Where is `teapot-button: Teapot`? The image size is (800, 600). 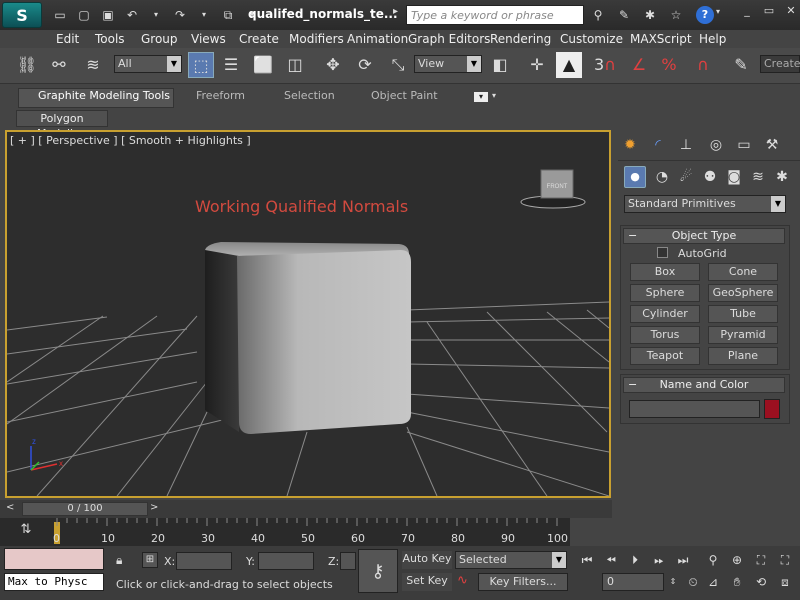 teapot-button: Teapot is located at coordinates (665, 356).